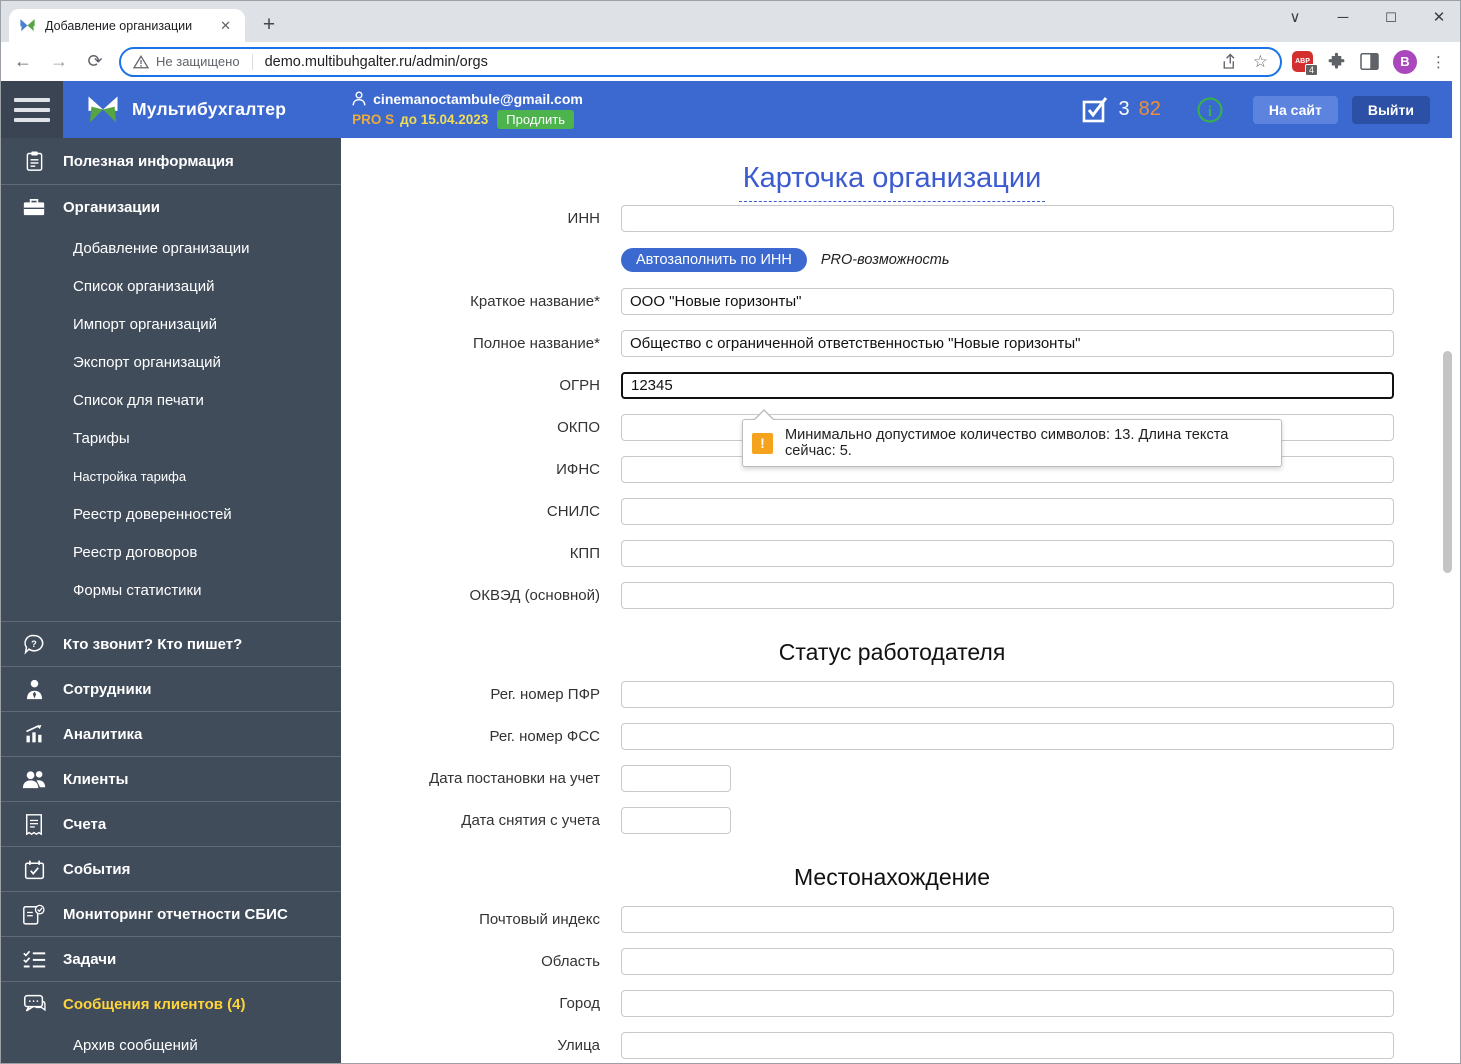 The height and width of the screenshot is (1064, 1461). What do you see at coordinates (1007, 736) in the screenshot?
I see `fss-reg-input` at bounding box center [1007, 736].